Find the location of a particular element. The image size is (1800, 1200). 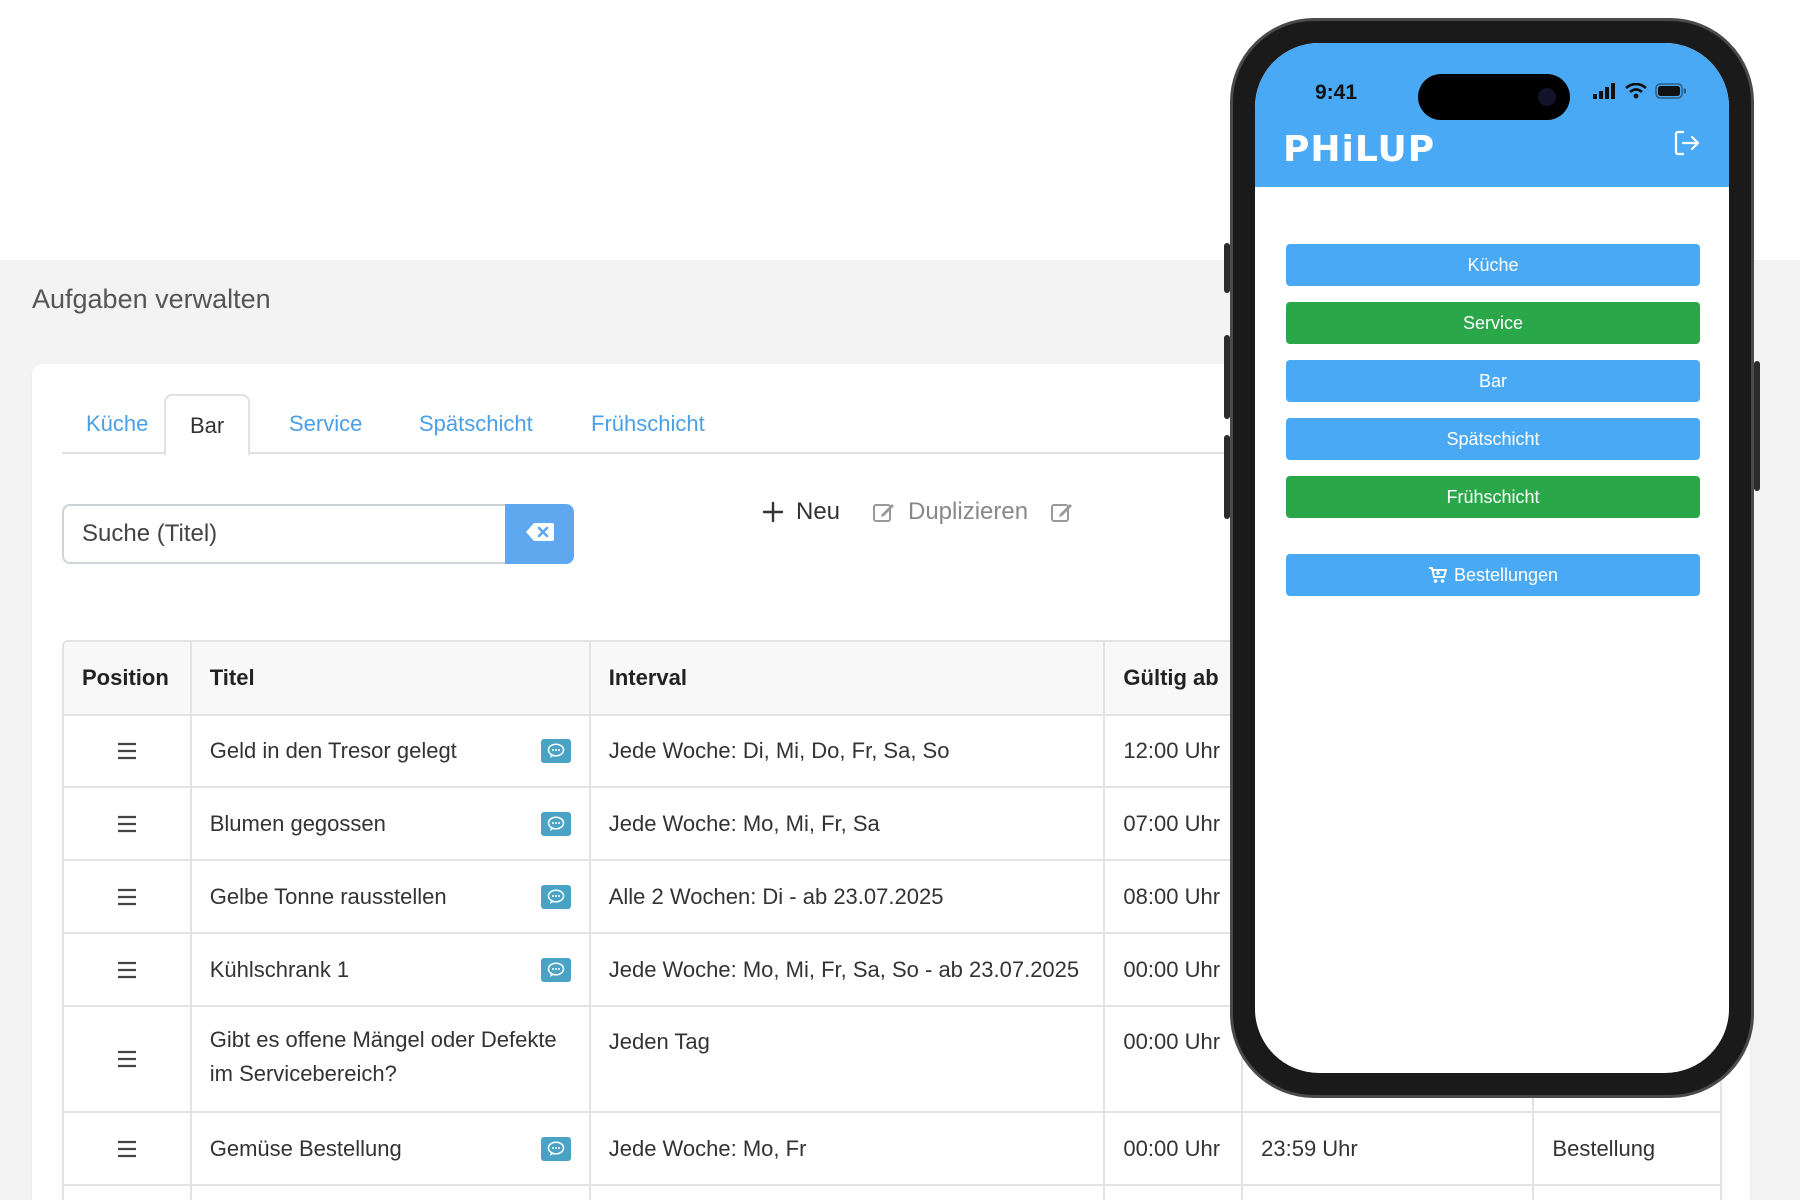

backspace-icon is located at coordinates (540, 534).